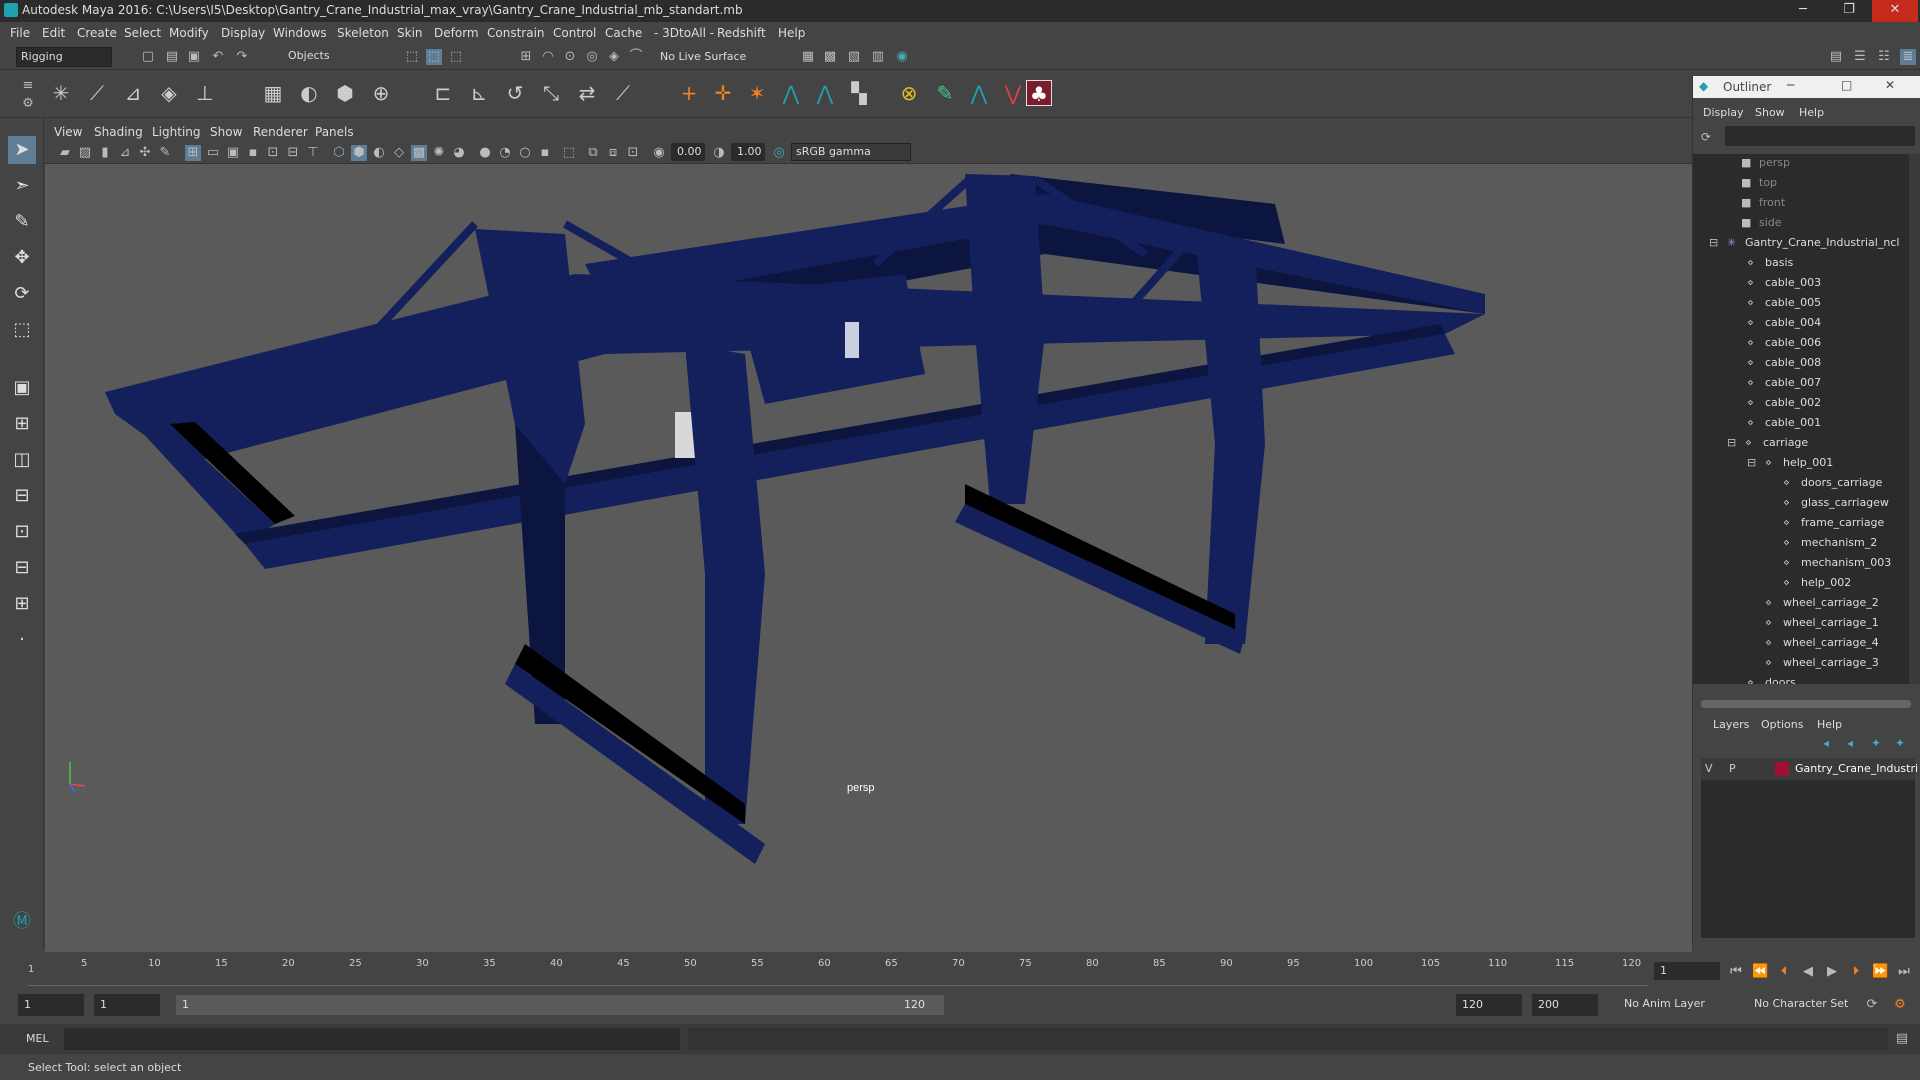 This screenshot has width=1920, height=1080. I want to click on resolution-gate-icon: ▣, so click(233, 153).